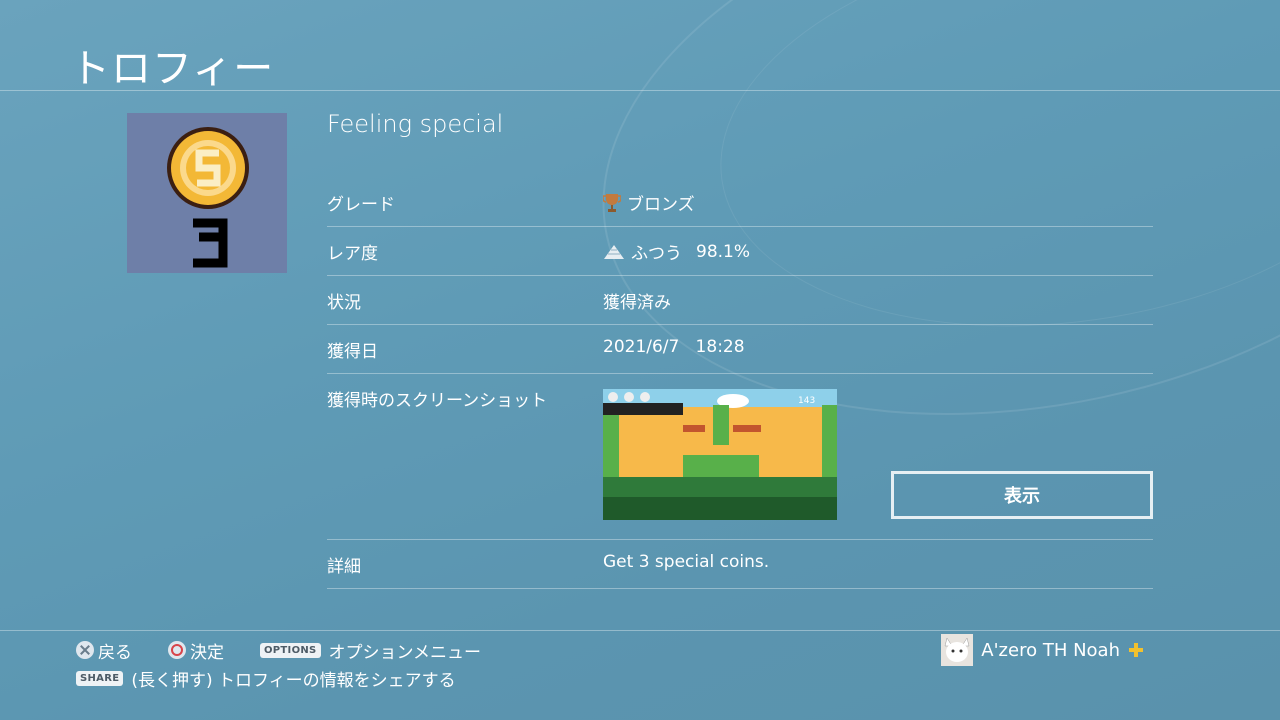 The image size is (1280, 720). I want to click on grade-value: ブロンズ, so click(661, 205).